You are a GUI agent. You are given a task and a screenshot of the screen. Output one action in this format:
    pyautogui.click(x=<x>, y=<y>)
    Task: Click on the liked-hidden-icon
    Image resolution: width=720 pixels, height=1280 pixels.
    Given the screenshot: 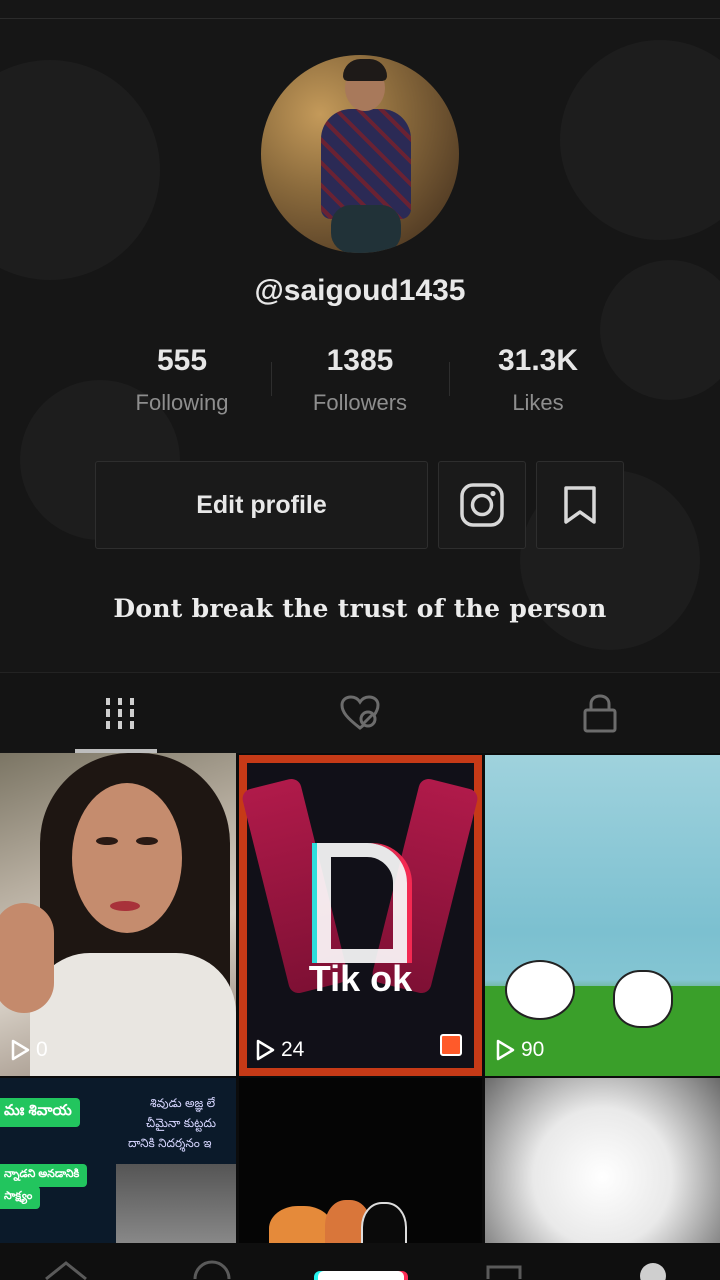 What is the action you would take?
    pyautogui.click(x=360, y=712)
    